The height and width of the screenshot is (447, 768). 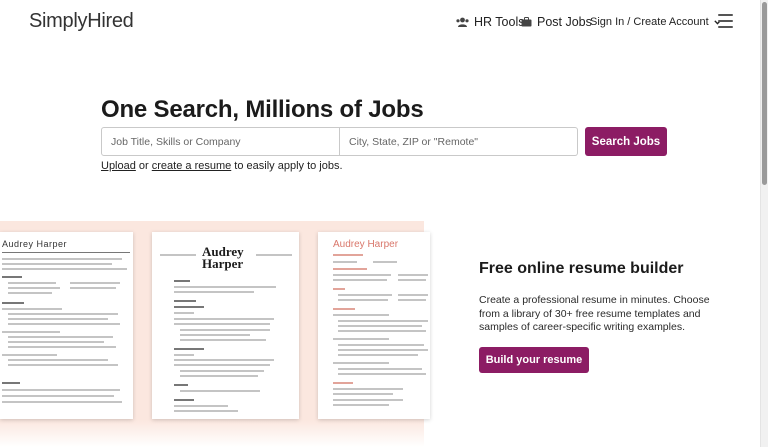 What do you see at coordinates (81, 21) in the screenshot?
I see `logo: SimplyHired` at bounding box center [81, 21].